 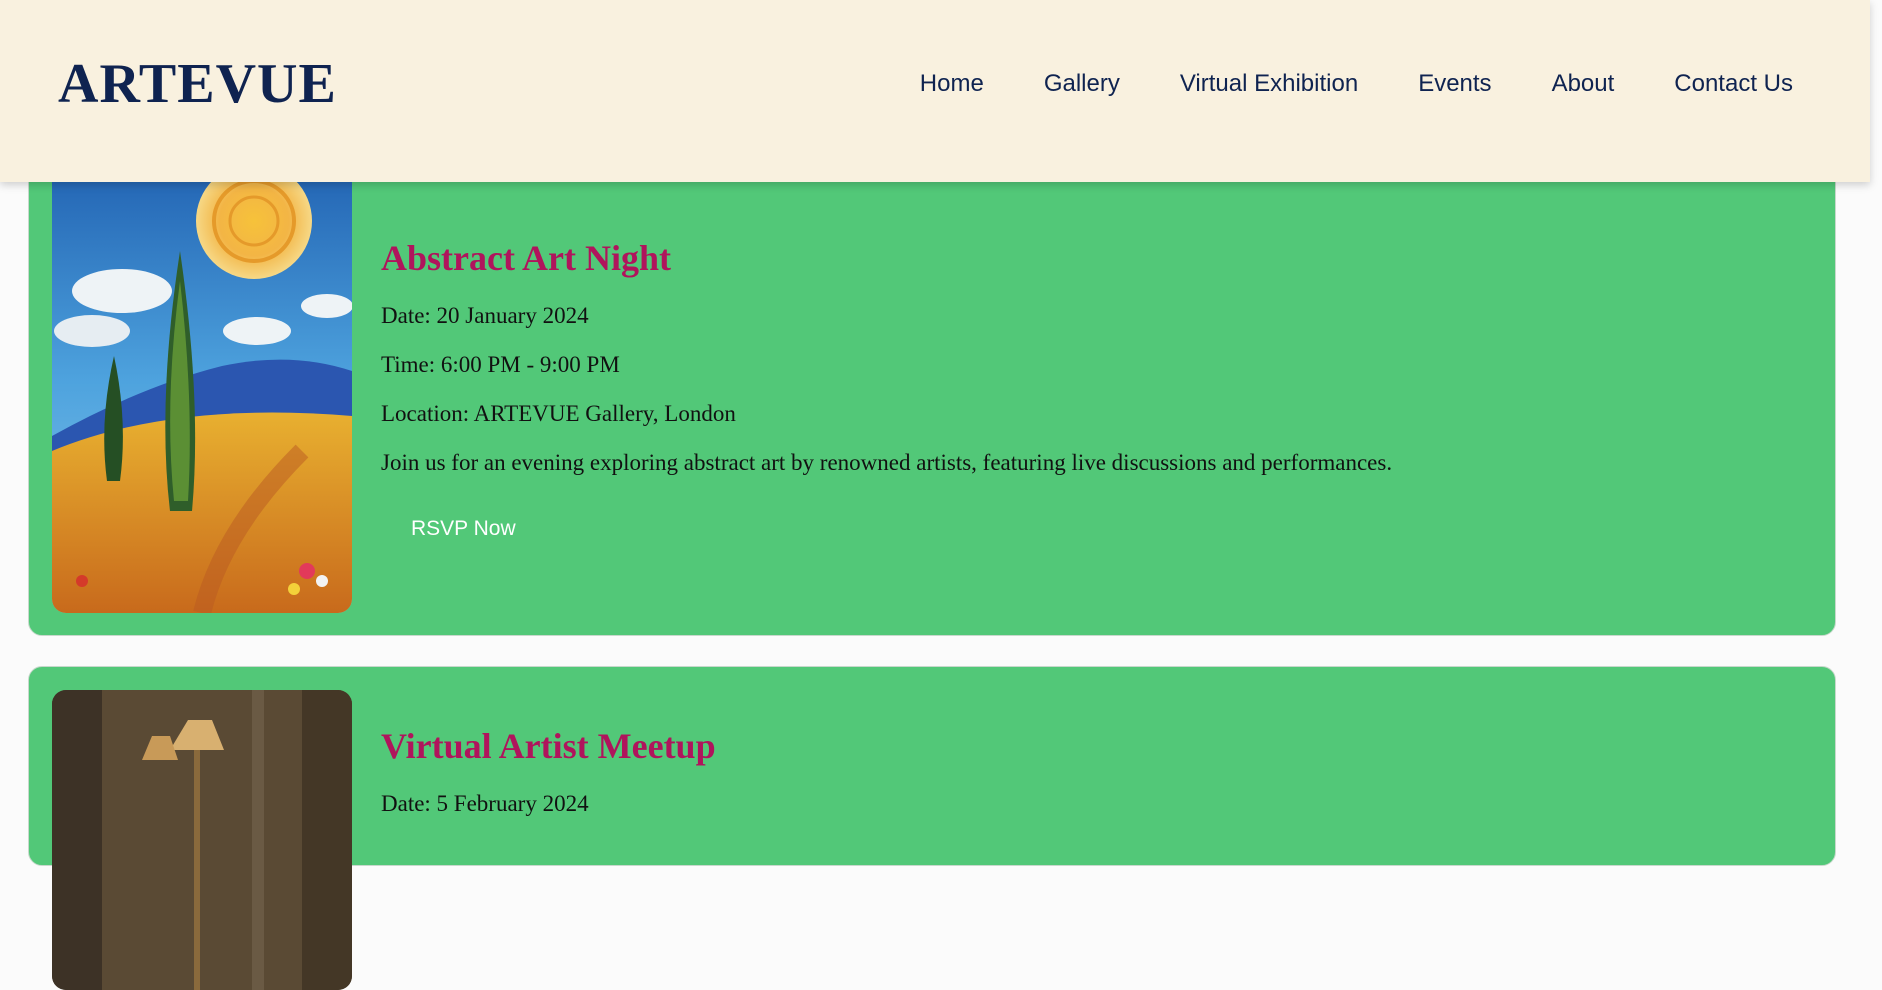 What do you see at coordinates (197, 84) in the screenshot?
I see `site-logo: ARTEVUE` at bounding box center [197, 84].